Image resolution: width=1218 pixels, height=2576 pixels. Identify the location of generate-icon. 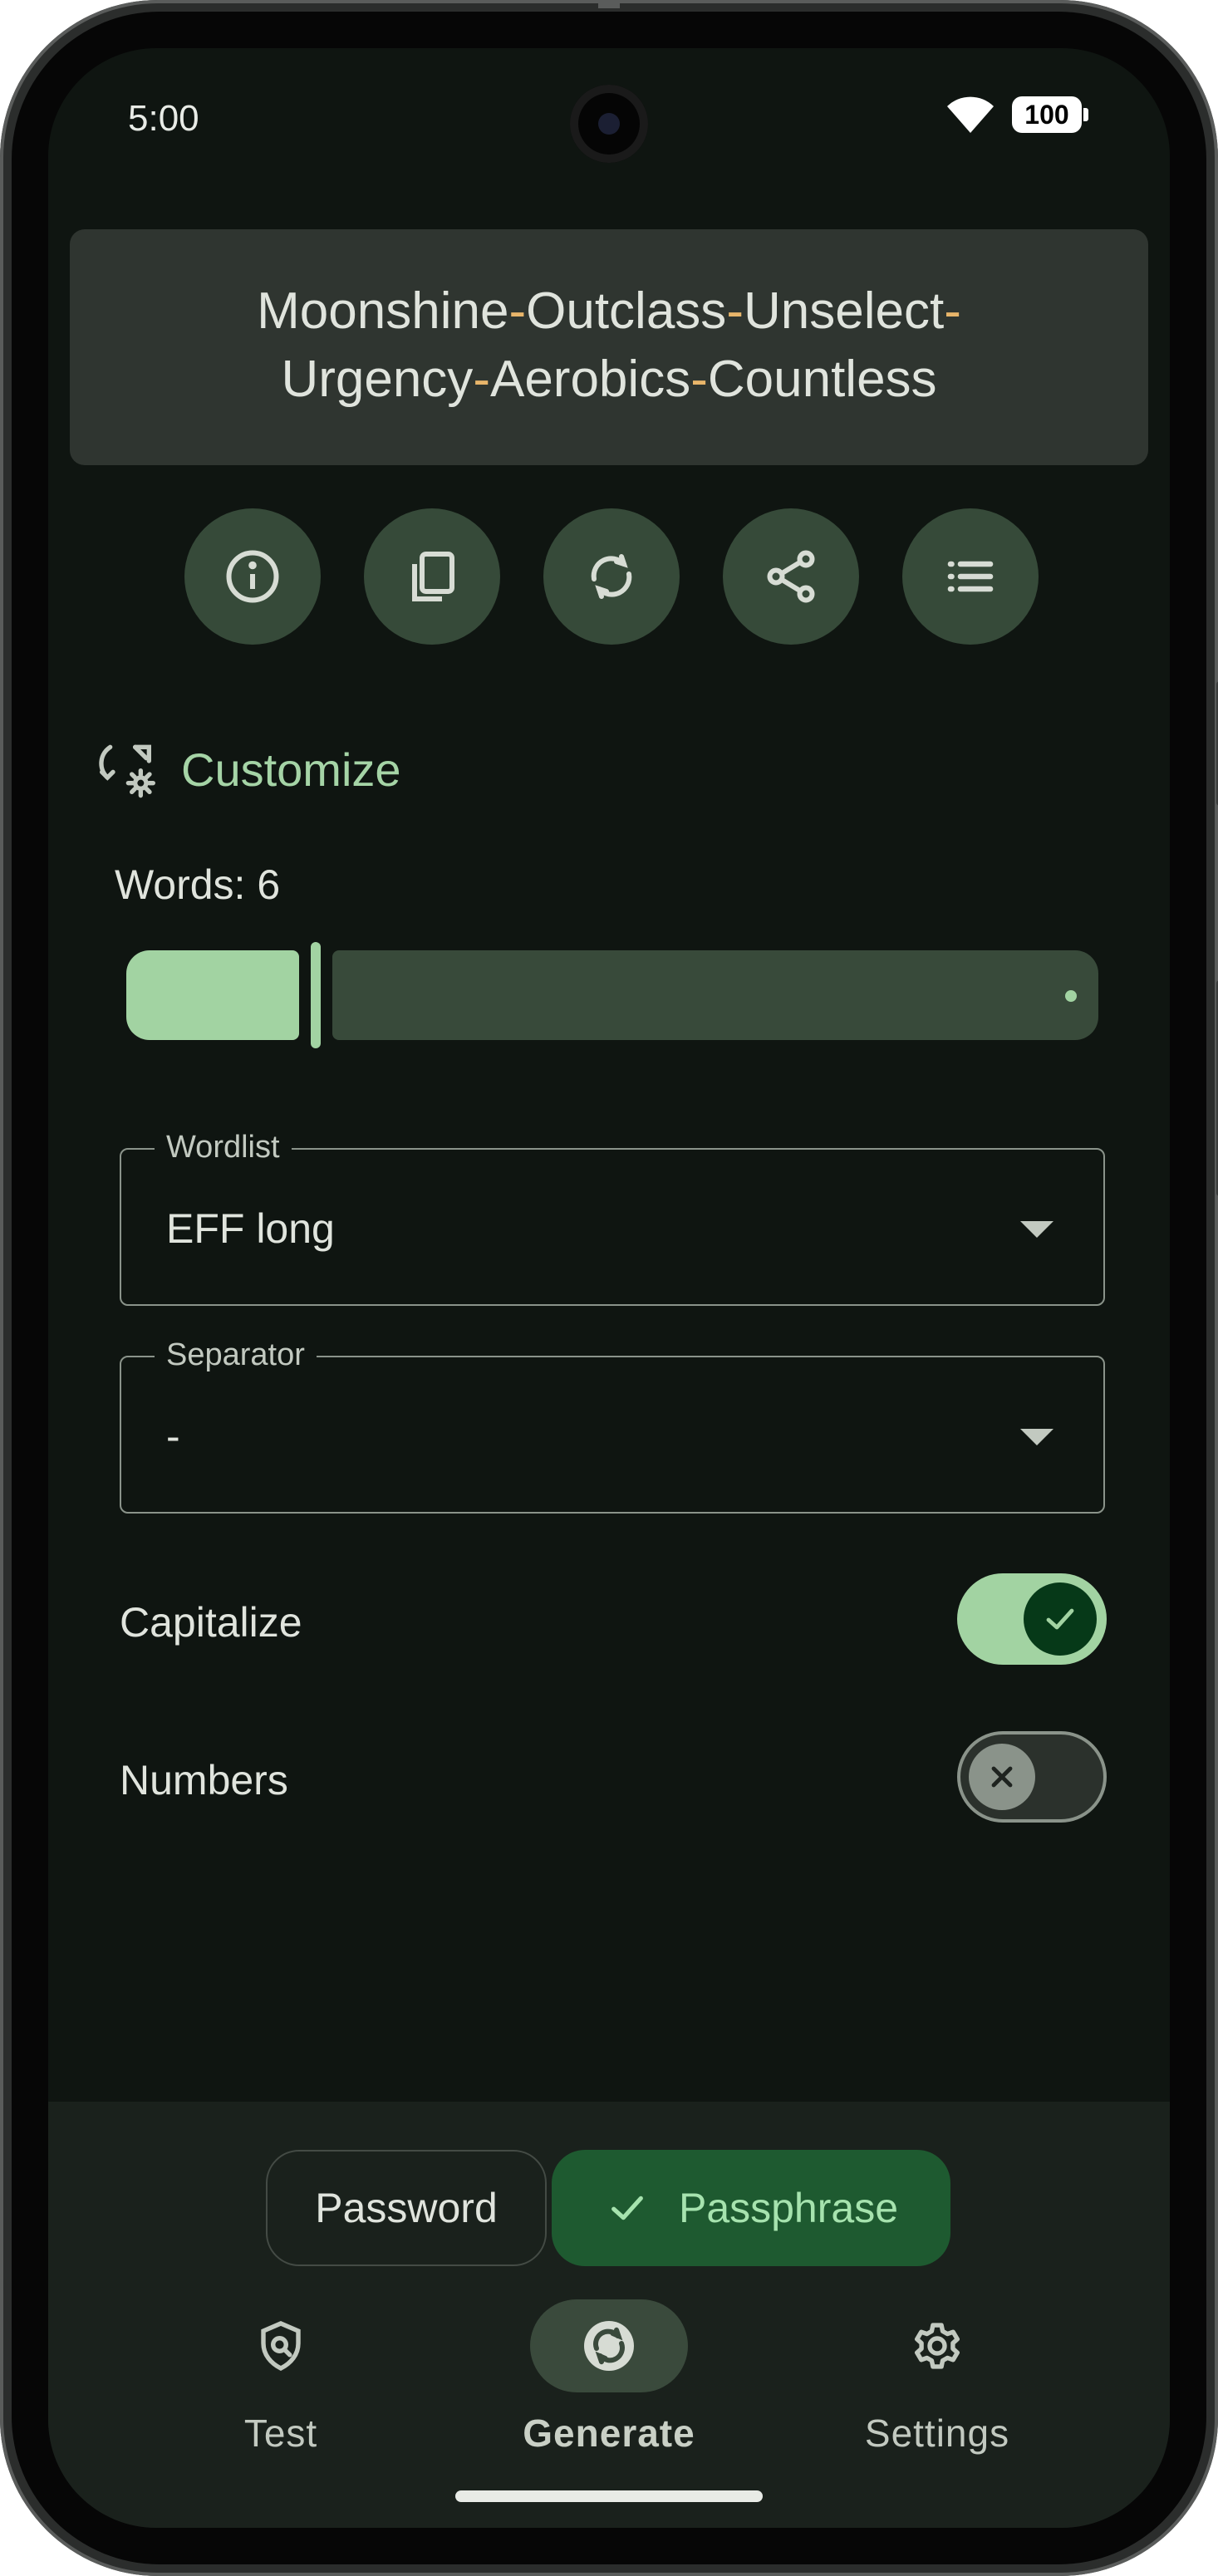
(609, 2346).